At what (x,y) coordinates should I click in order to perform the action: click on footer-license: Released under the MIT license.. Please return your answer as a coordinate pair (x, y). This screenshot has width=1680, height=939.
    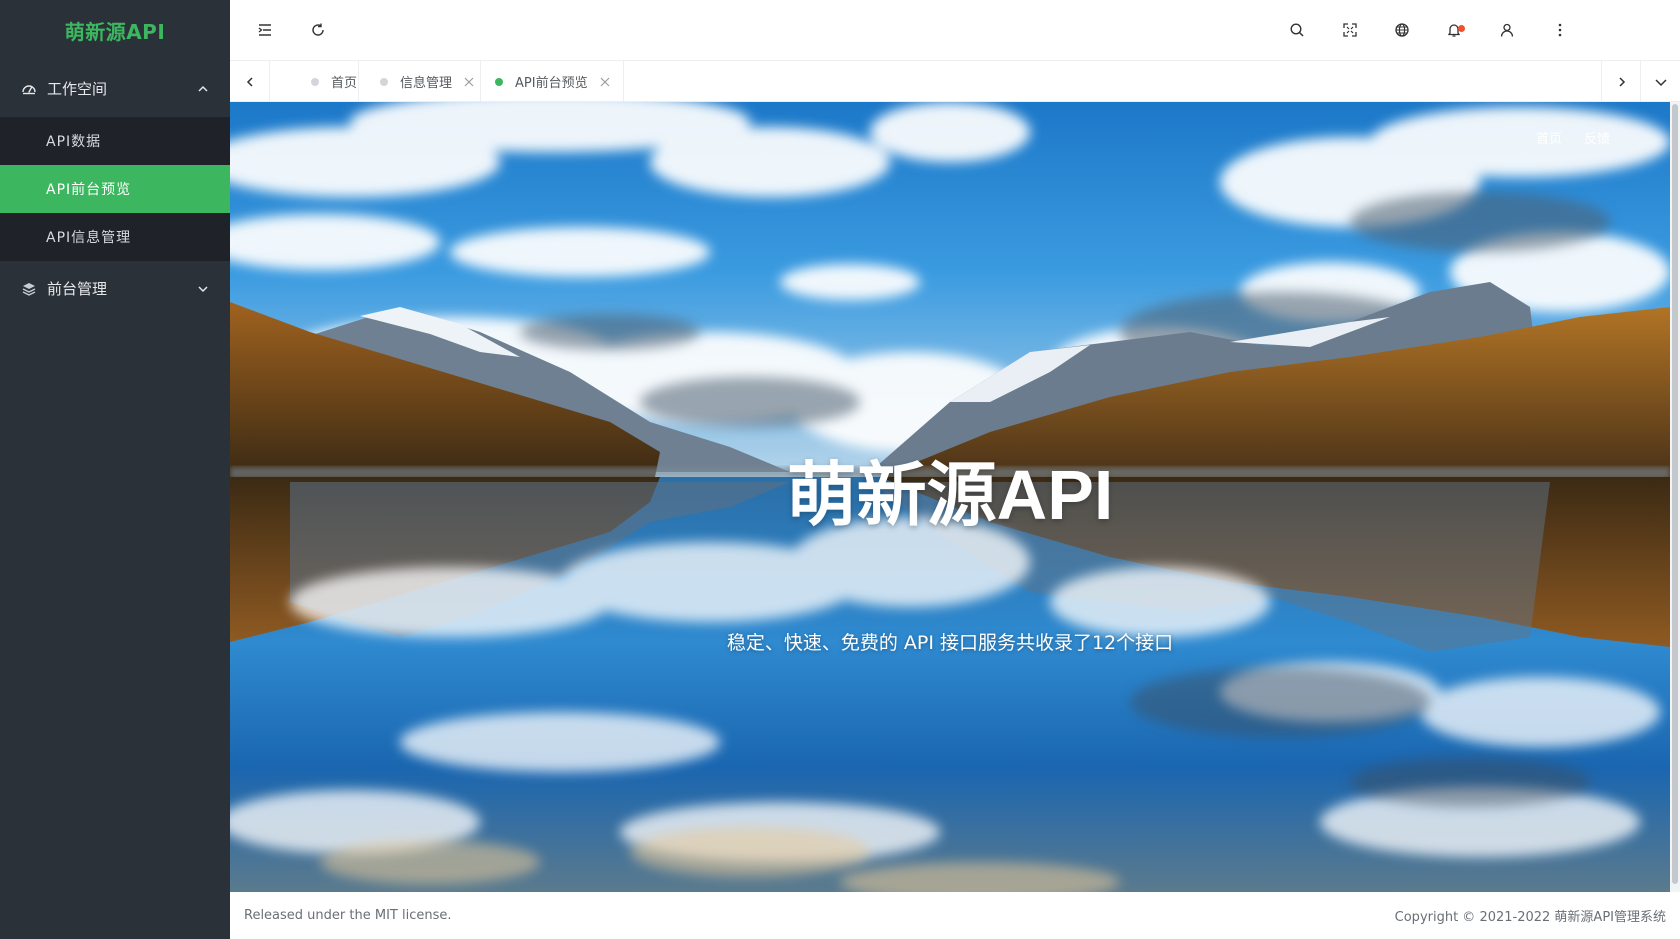
    Looking at the image, I should click on (348, 915).